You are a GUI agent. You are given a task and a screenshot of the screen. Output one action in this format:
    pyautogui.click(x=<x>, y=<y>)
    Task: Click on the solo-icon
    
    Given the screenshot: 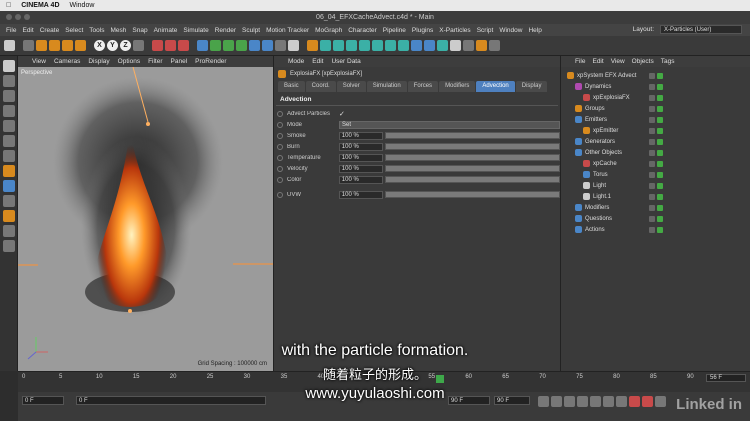 What is the action you would take?
    pyautogui.click(x=8, y=231)
    